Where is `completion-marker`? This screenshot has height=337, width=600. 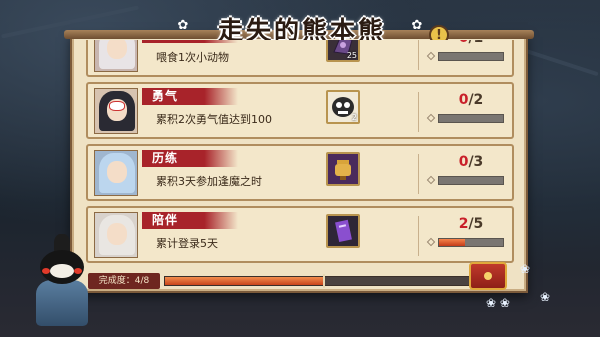 completion-marker is located at coordinates (324, 281).